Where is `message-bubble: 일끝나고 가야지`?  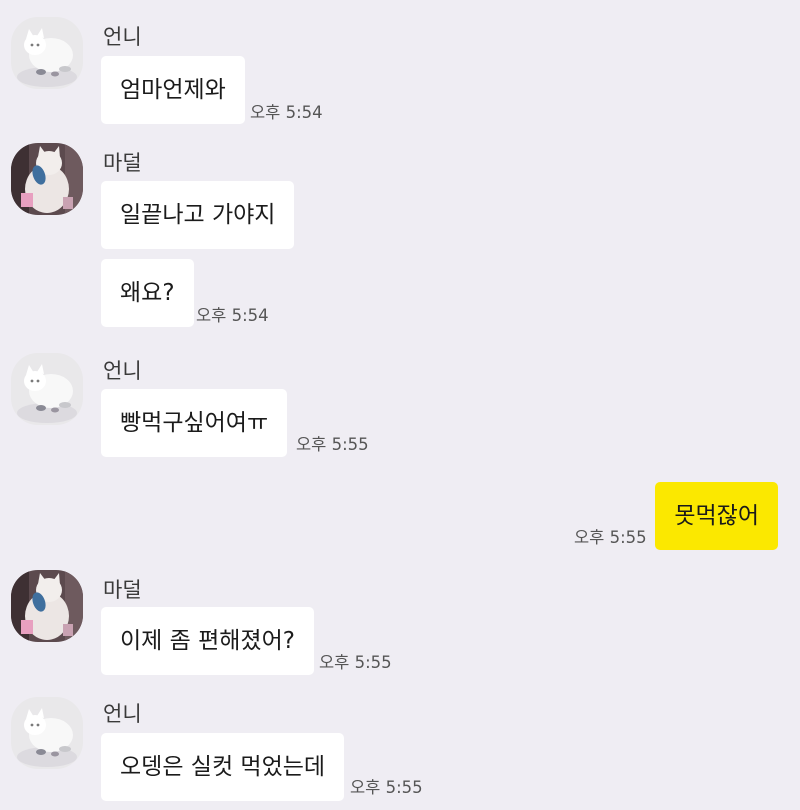 message-bubble: 일끝나고 가야지 is located at coordinates (198, 215).